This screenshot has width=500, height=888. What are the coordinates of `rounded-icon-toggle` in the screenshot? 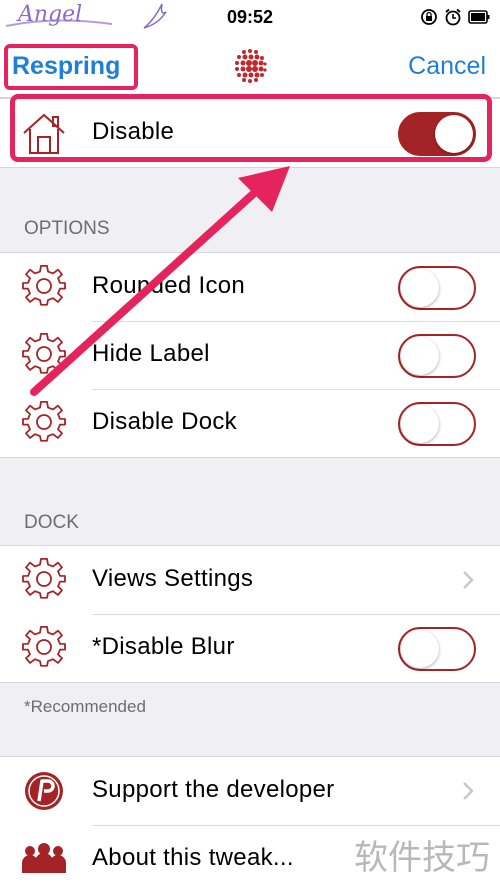 It's located at (437, 288).